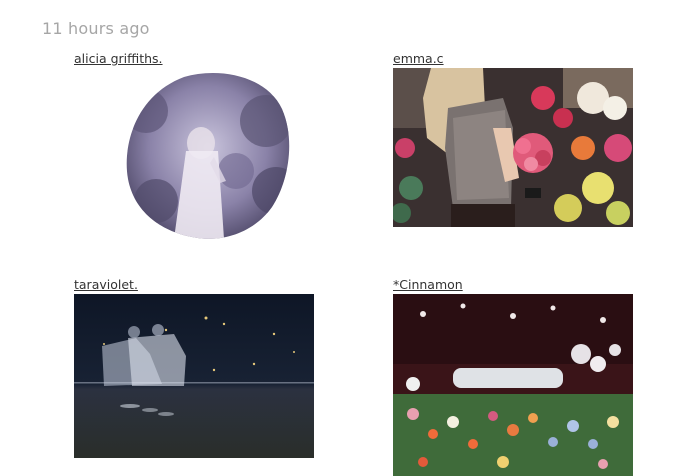 This screenshot has height=476, width=675. Describe the element at coordinates (208, 156) in the screenshot. I see `post-image-girl-blob` at that location.